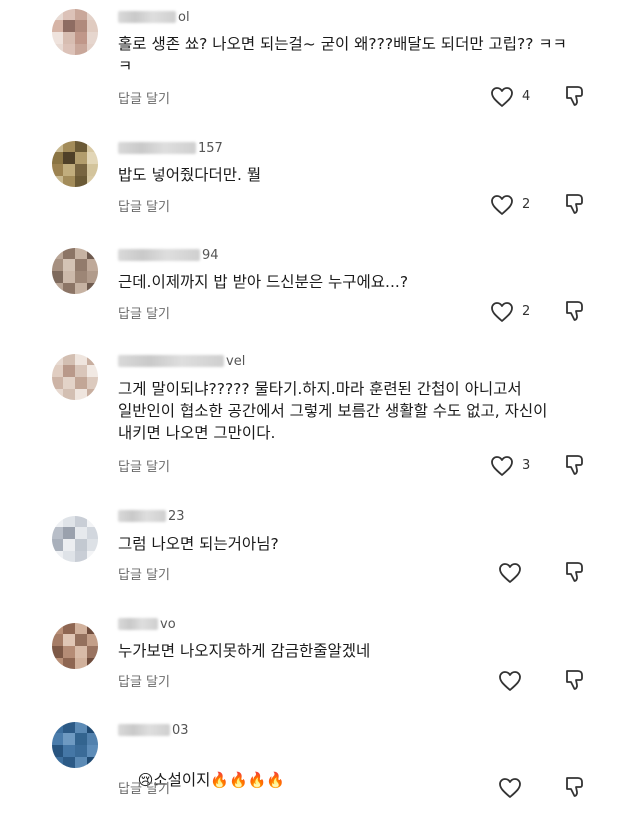 The width and height of the screenshot is (640, 813). What do you see at coordinates (180, 730) in the screenshot?
I see `username-suffix: 03` at bounding box center [180, 730].